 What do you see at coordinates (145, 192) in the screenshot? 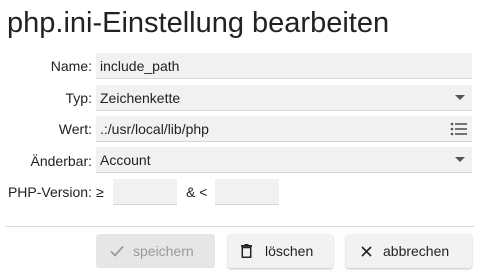
I see `version-min-input` at bounding box center [145, 192].